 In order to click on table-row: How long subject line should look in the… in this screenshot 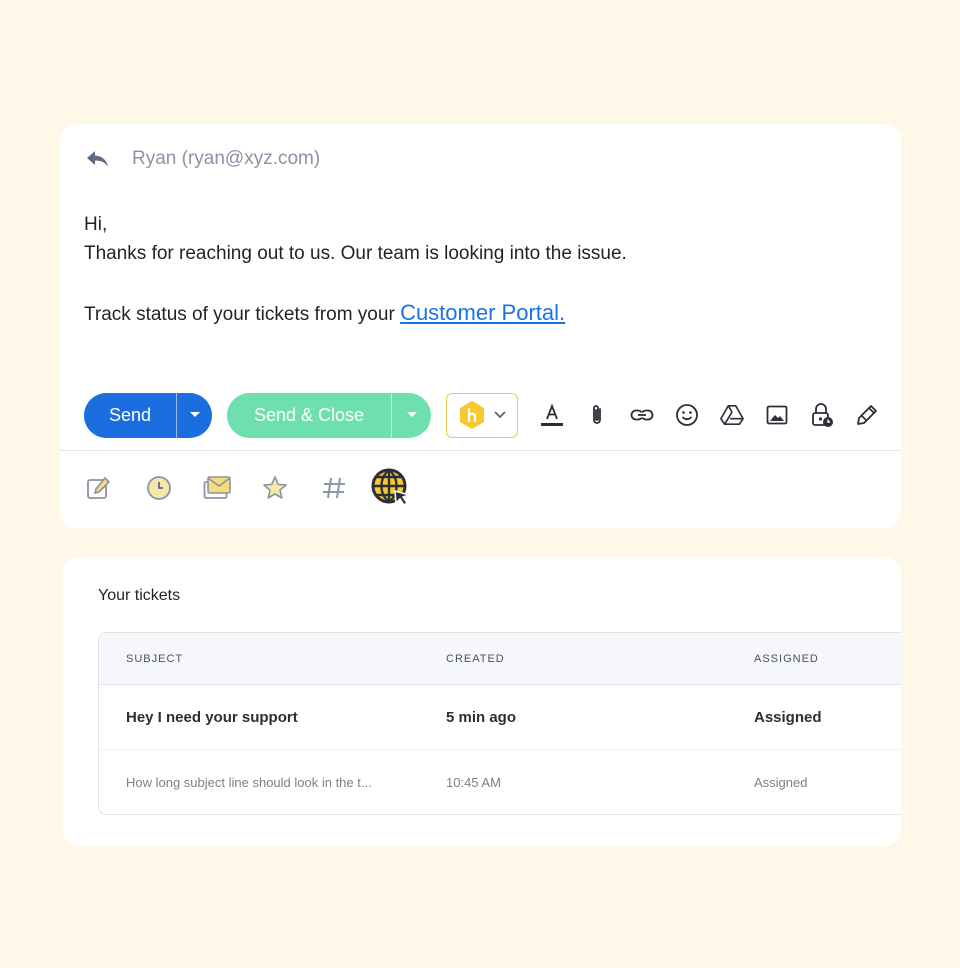, I will do `click(500, 782)`.